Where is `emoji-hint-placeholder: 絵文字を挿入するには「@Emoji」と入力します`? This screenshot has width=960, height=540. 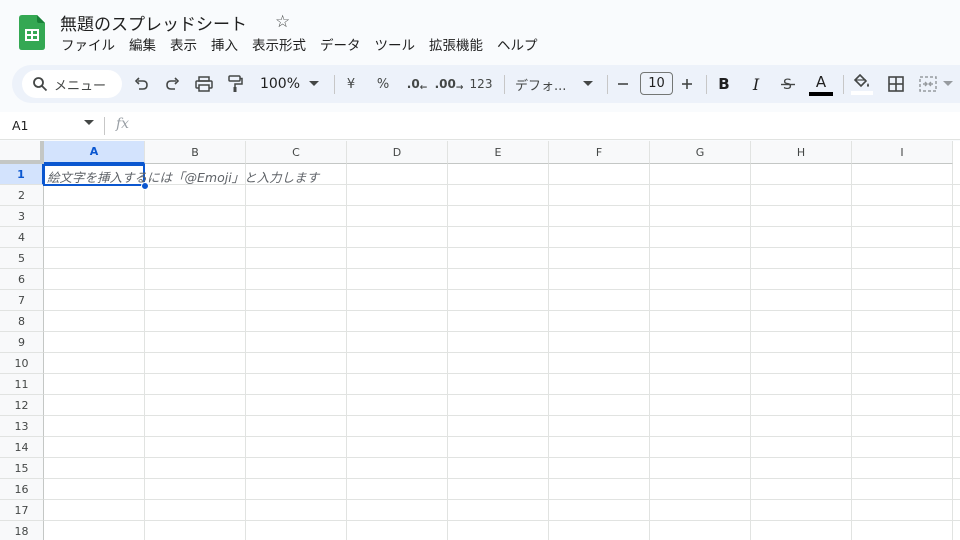 emoji-hint-placeholder: 絵文字を挿入するには「@Emoji」と入力します is located at coordinates (183, 177).